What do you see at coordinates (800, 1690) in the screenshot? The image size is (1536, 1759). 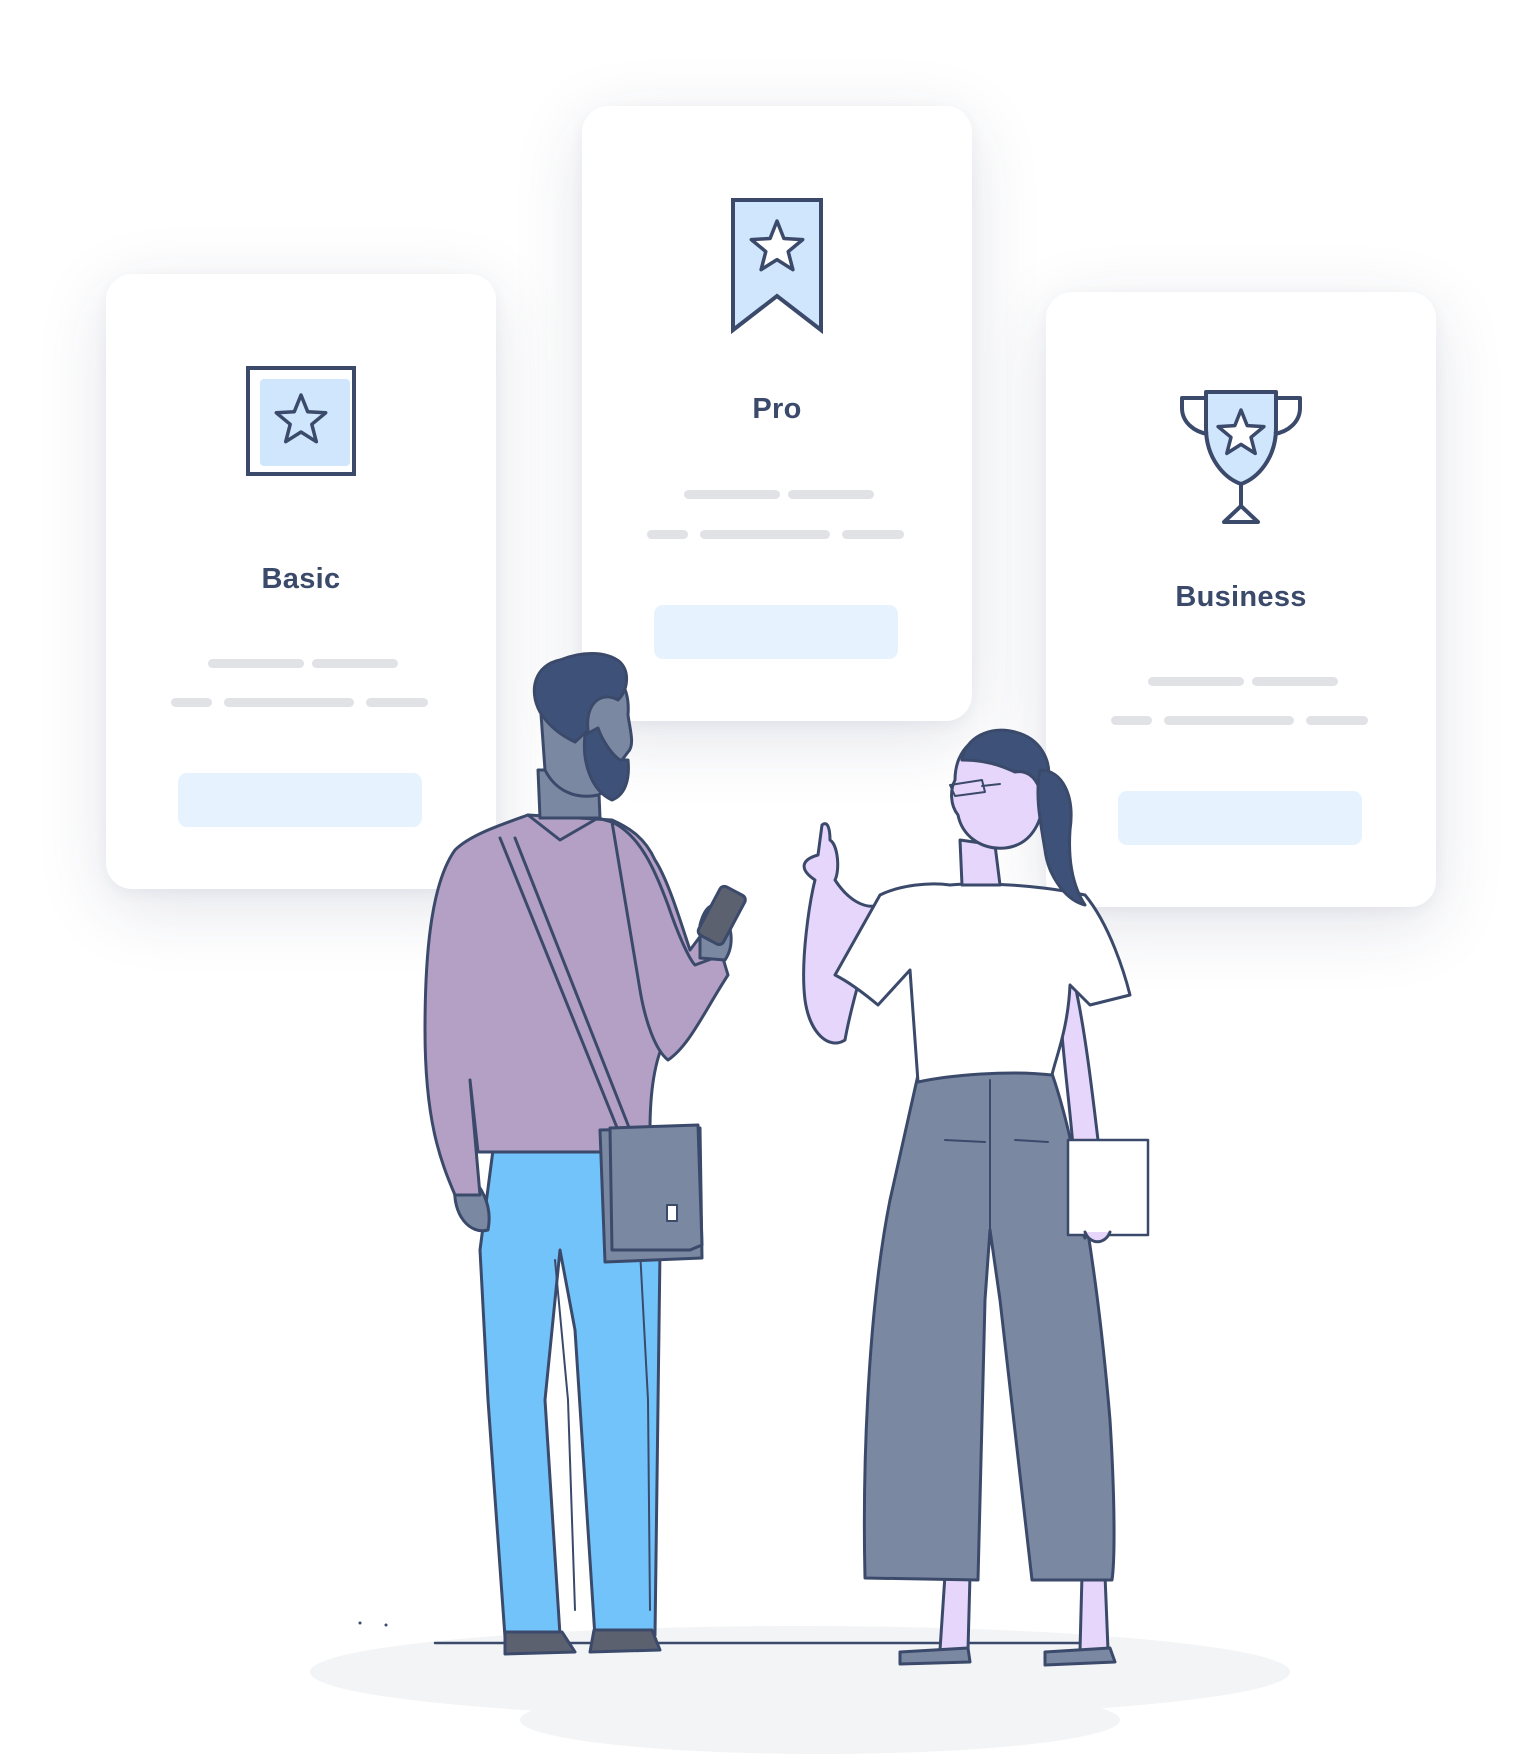 I see `floor-shadow` at bounding box center [800, 1690].